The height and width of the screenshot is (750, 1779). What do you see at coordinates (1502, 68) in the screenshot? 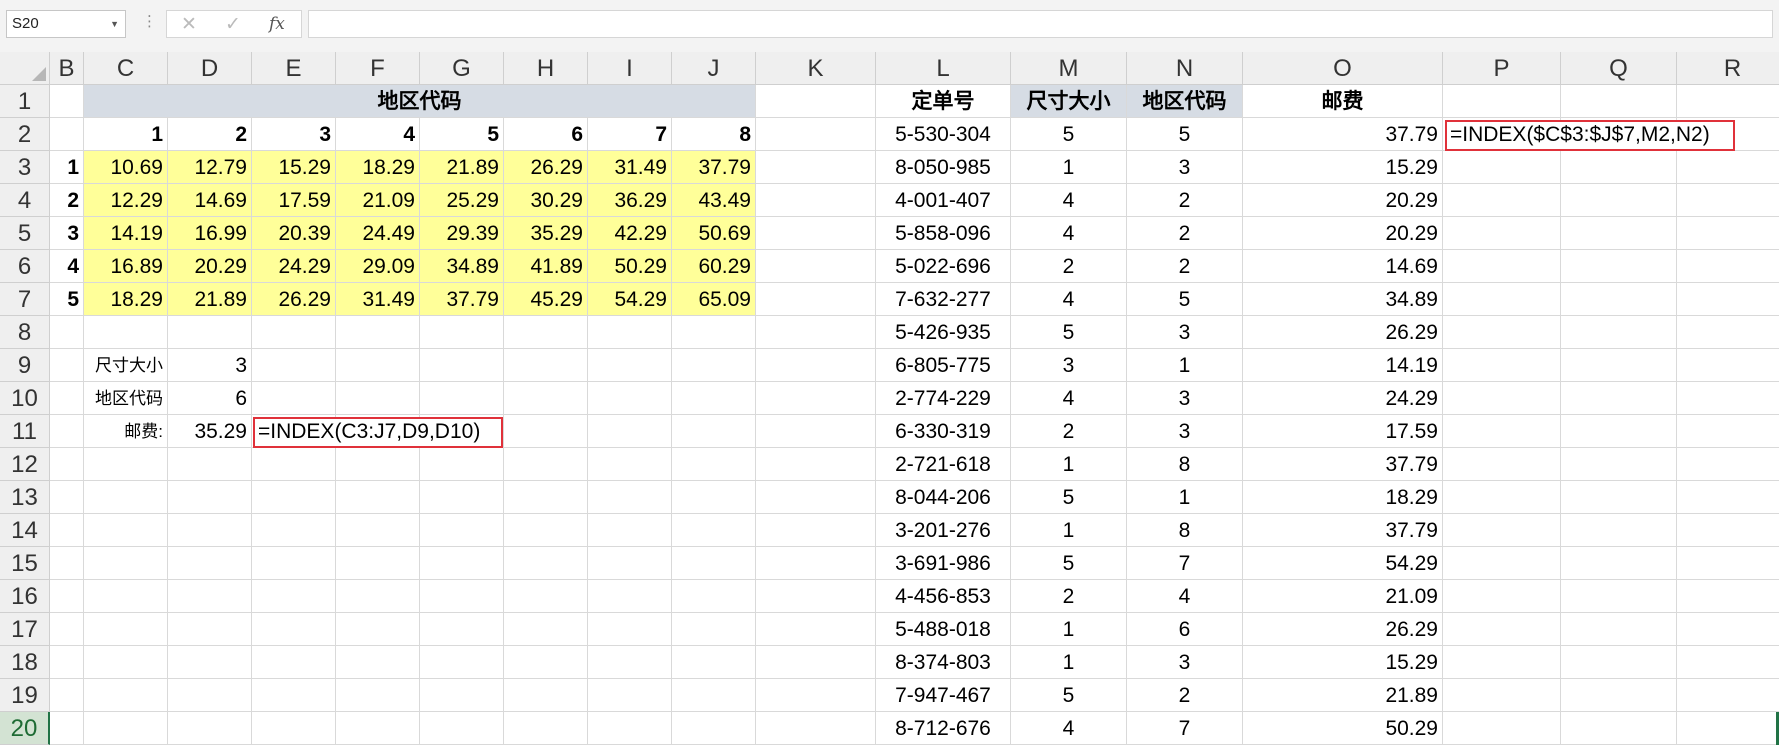
I see `column-header-p: P` at bounding box center [1502, 68].